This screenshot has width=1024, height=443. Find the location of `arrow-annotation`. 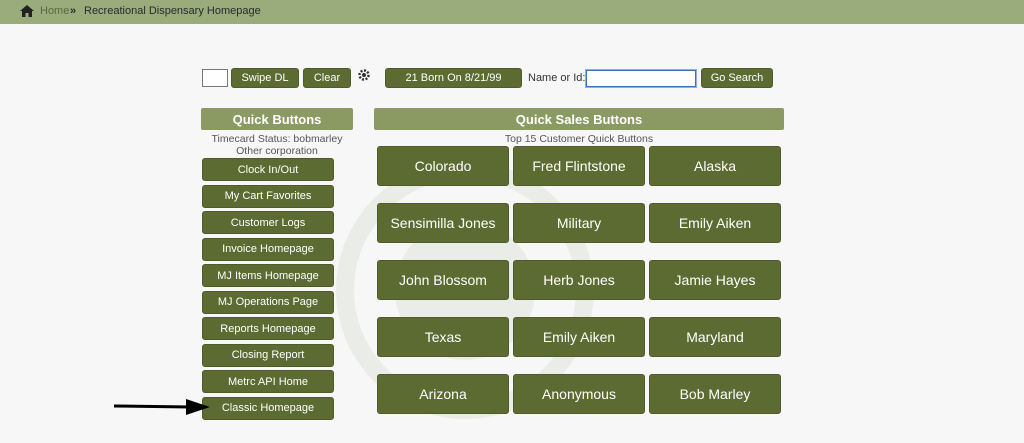

arrow-annotation is located at coordinates (161, 407).